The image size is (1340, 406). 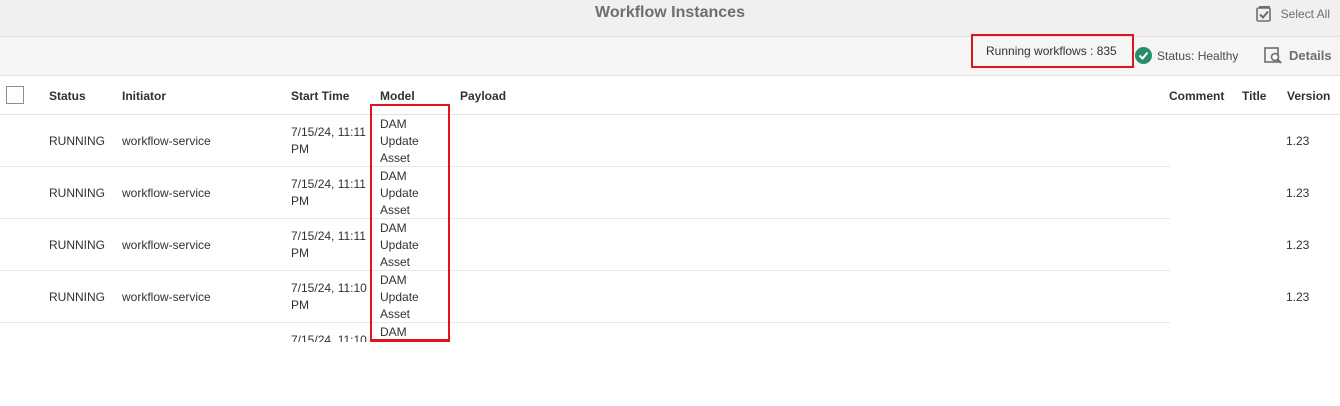 I want to click on column-status: Status, so click(x=67, y=96).